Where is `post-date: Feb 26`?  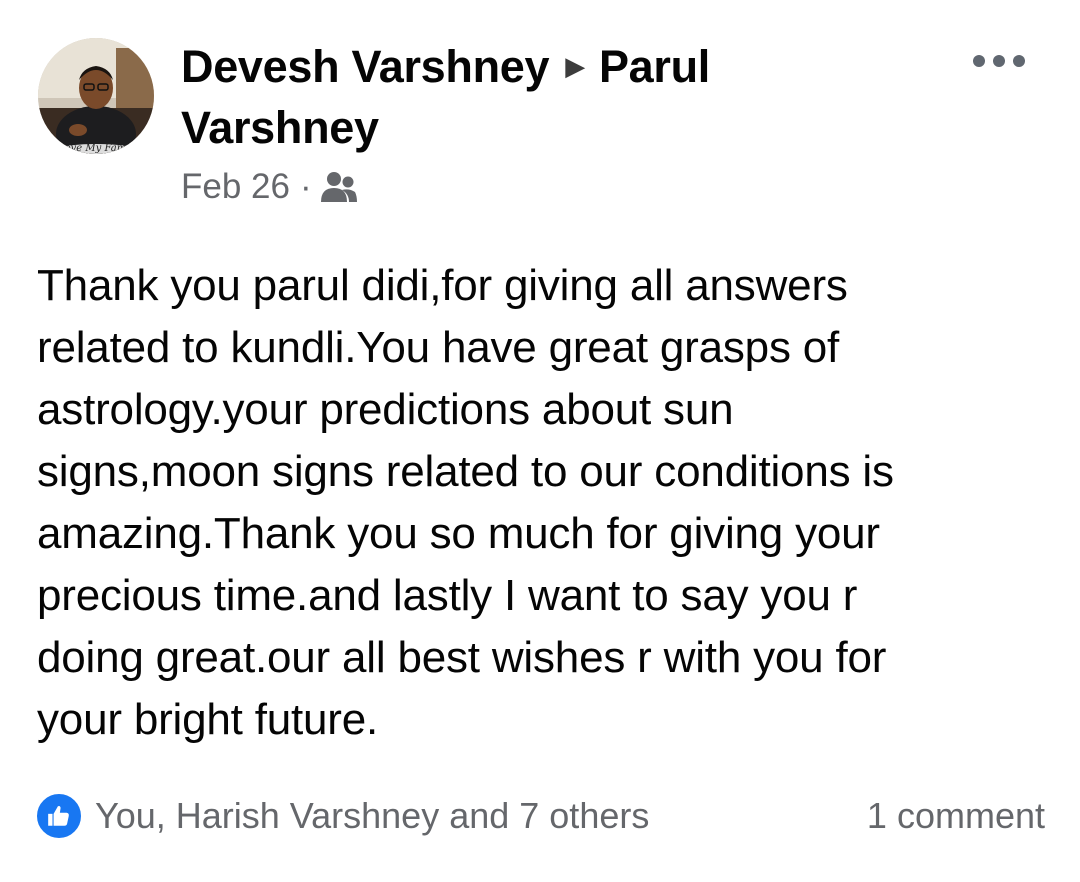
post-date: Feb 26 is located at coordinates (235, 187).